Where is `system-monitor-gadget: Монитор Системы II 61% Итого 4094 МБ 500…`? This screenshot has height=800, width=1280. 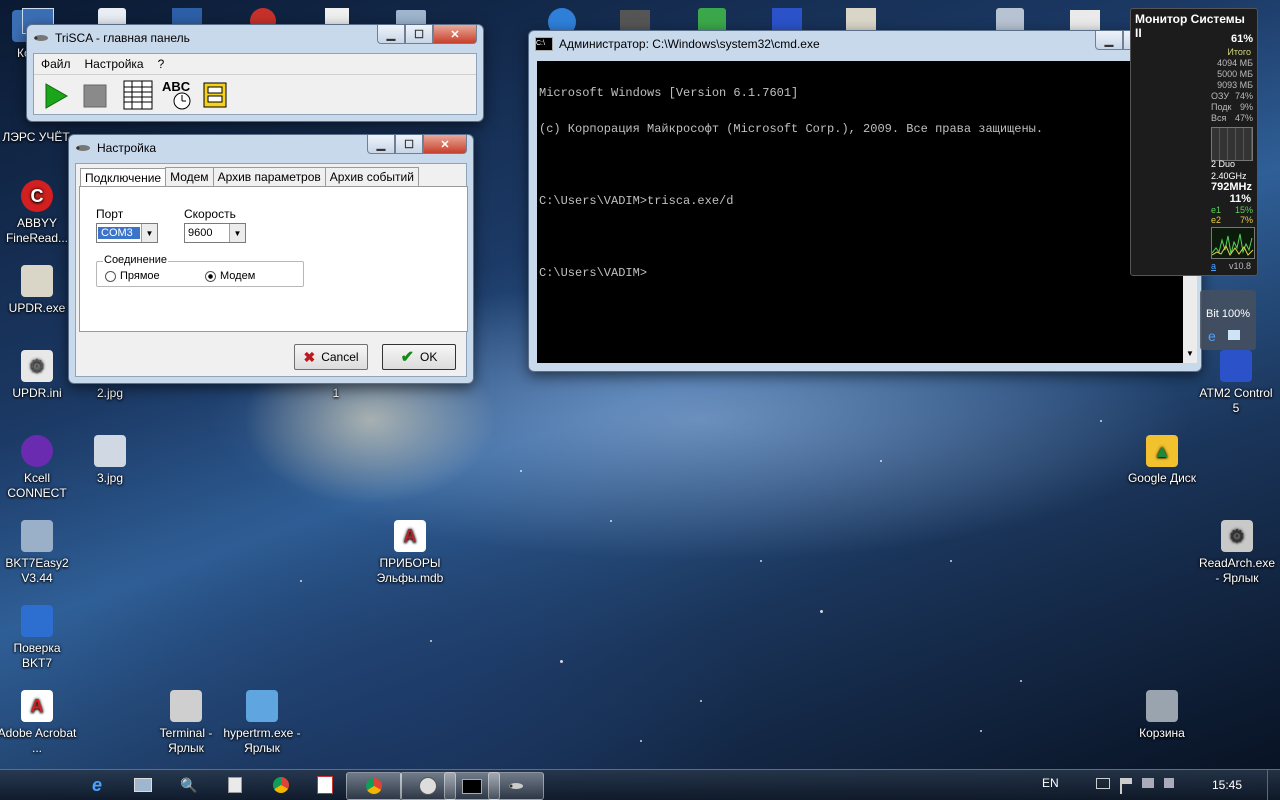 system-monitor-gadget: Монитор Системы II 61% Итого 4094 МБ 500… is located at coordinates (1194, 142).